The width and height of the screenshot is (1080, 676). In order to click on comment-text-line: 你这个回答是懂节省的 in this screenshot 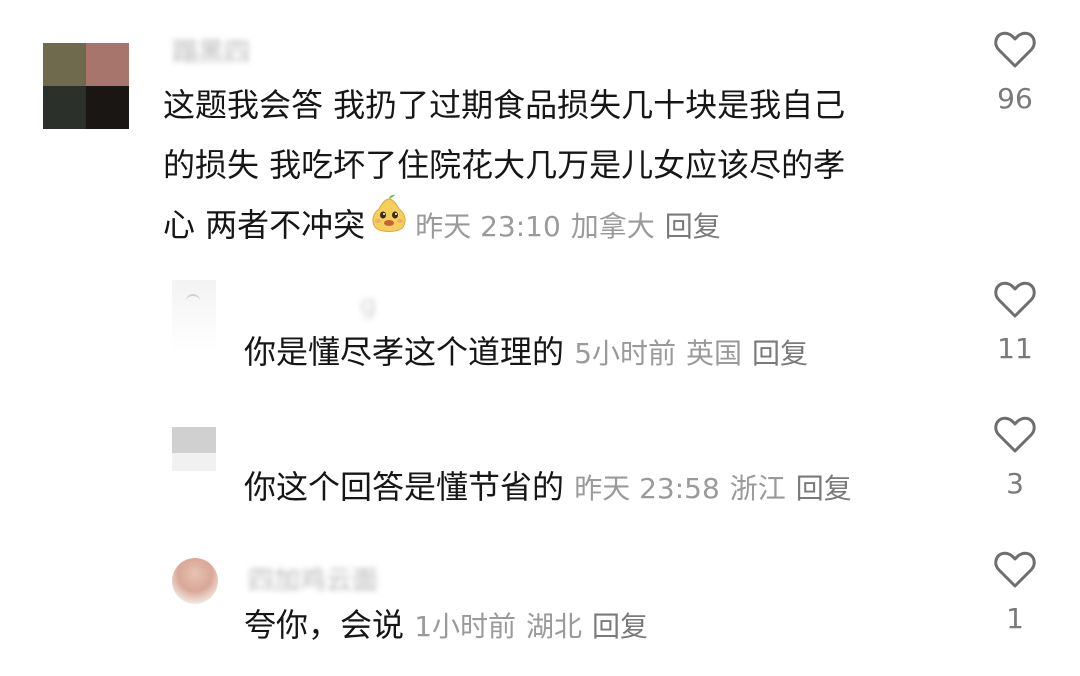, I will do `click(404, 487)`.